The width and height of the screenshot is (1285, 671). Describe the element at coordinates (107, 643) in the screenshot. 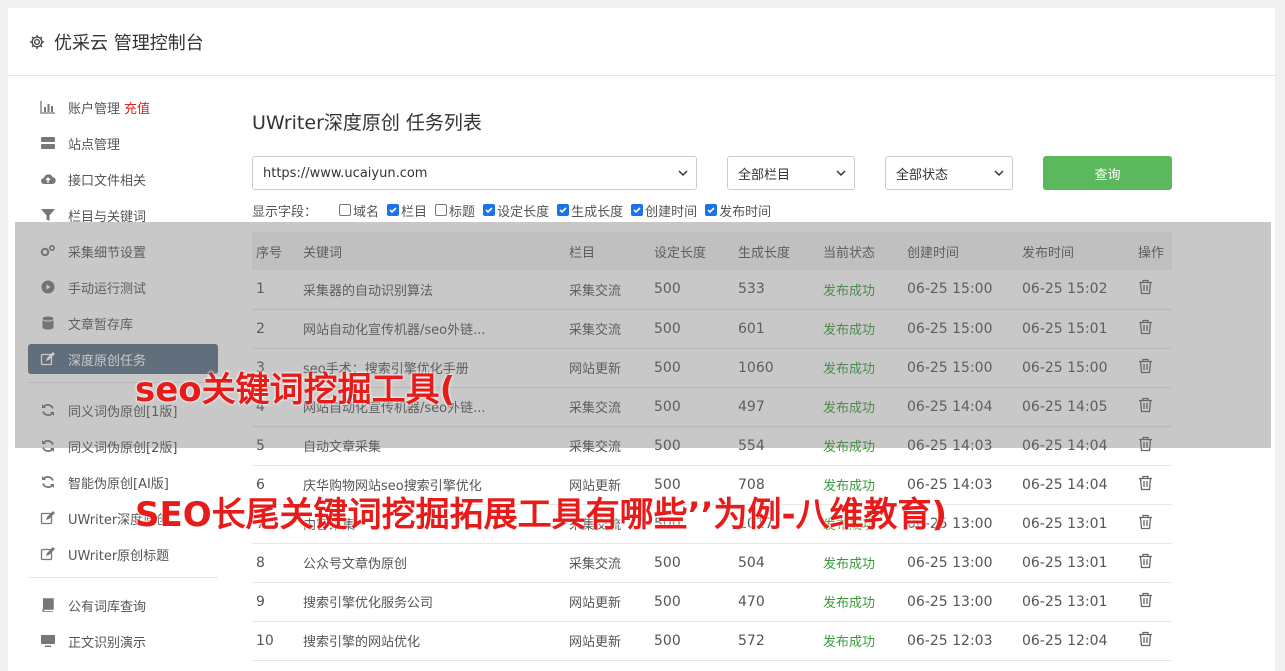

I see `sidebar-item-label: 正文识别演示` at that location.